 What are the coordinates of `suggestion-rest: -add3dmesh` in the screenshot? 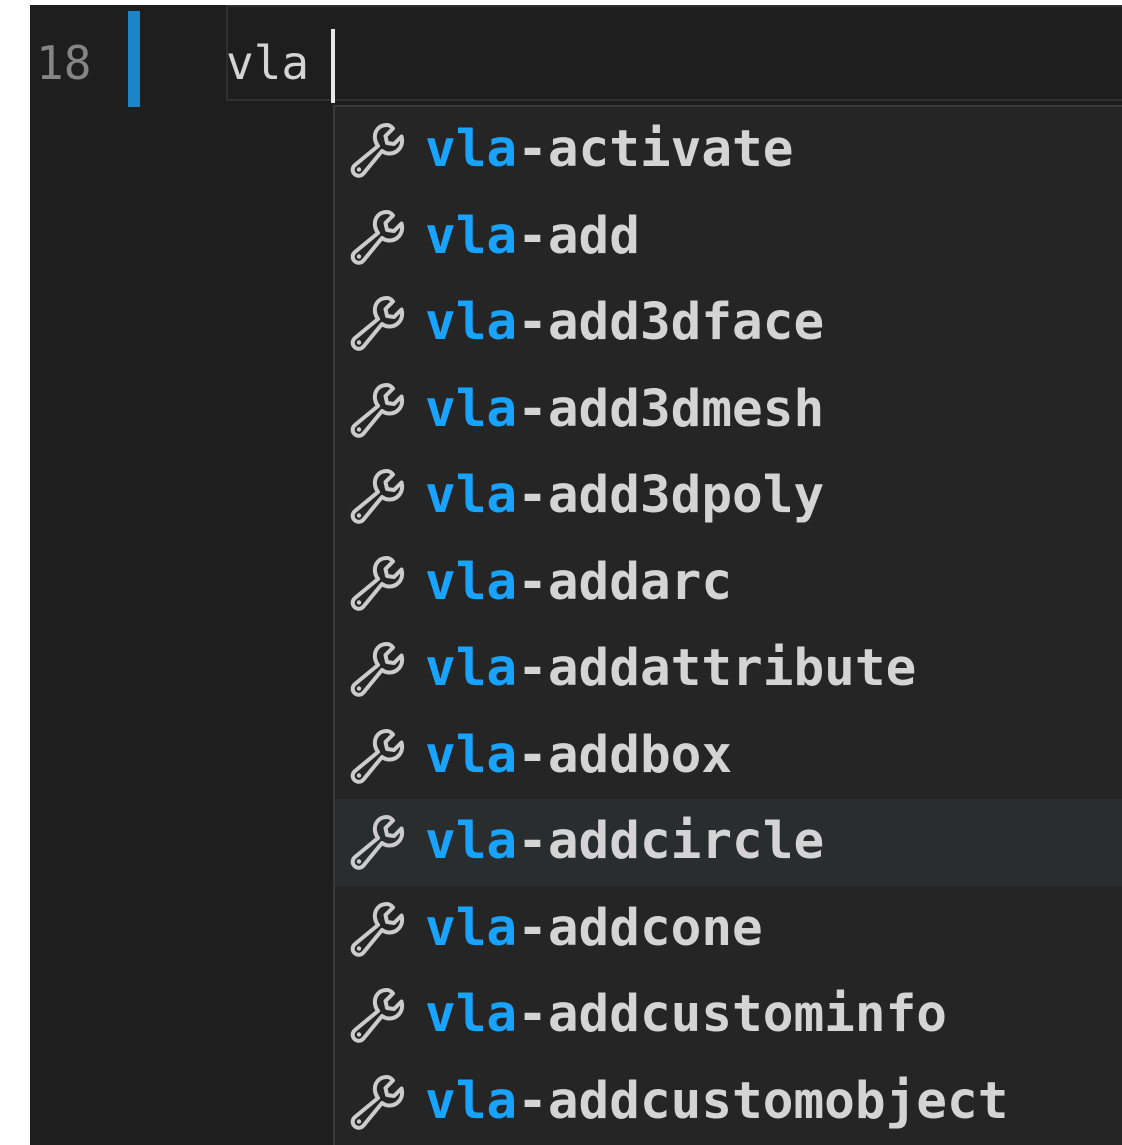 It's located at (671, 409).